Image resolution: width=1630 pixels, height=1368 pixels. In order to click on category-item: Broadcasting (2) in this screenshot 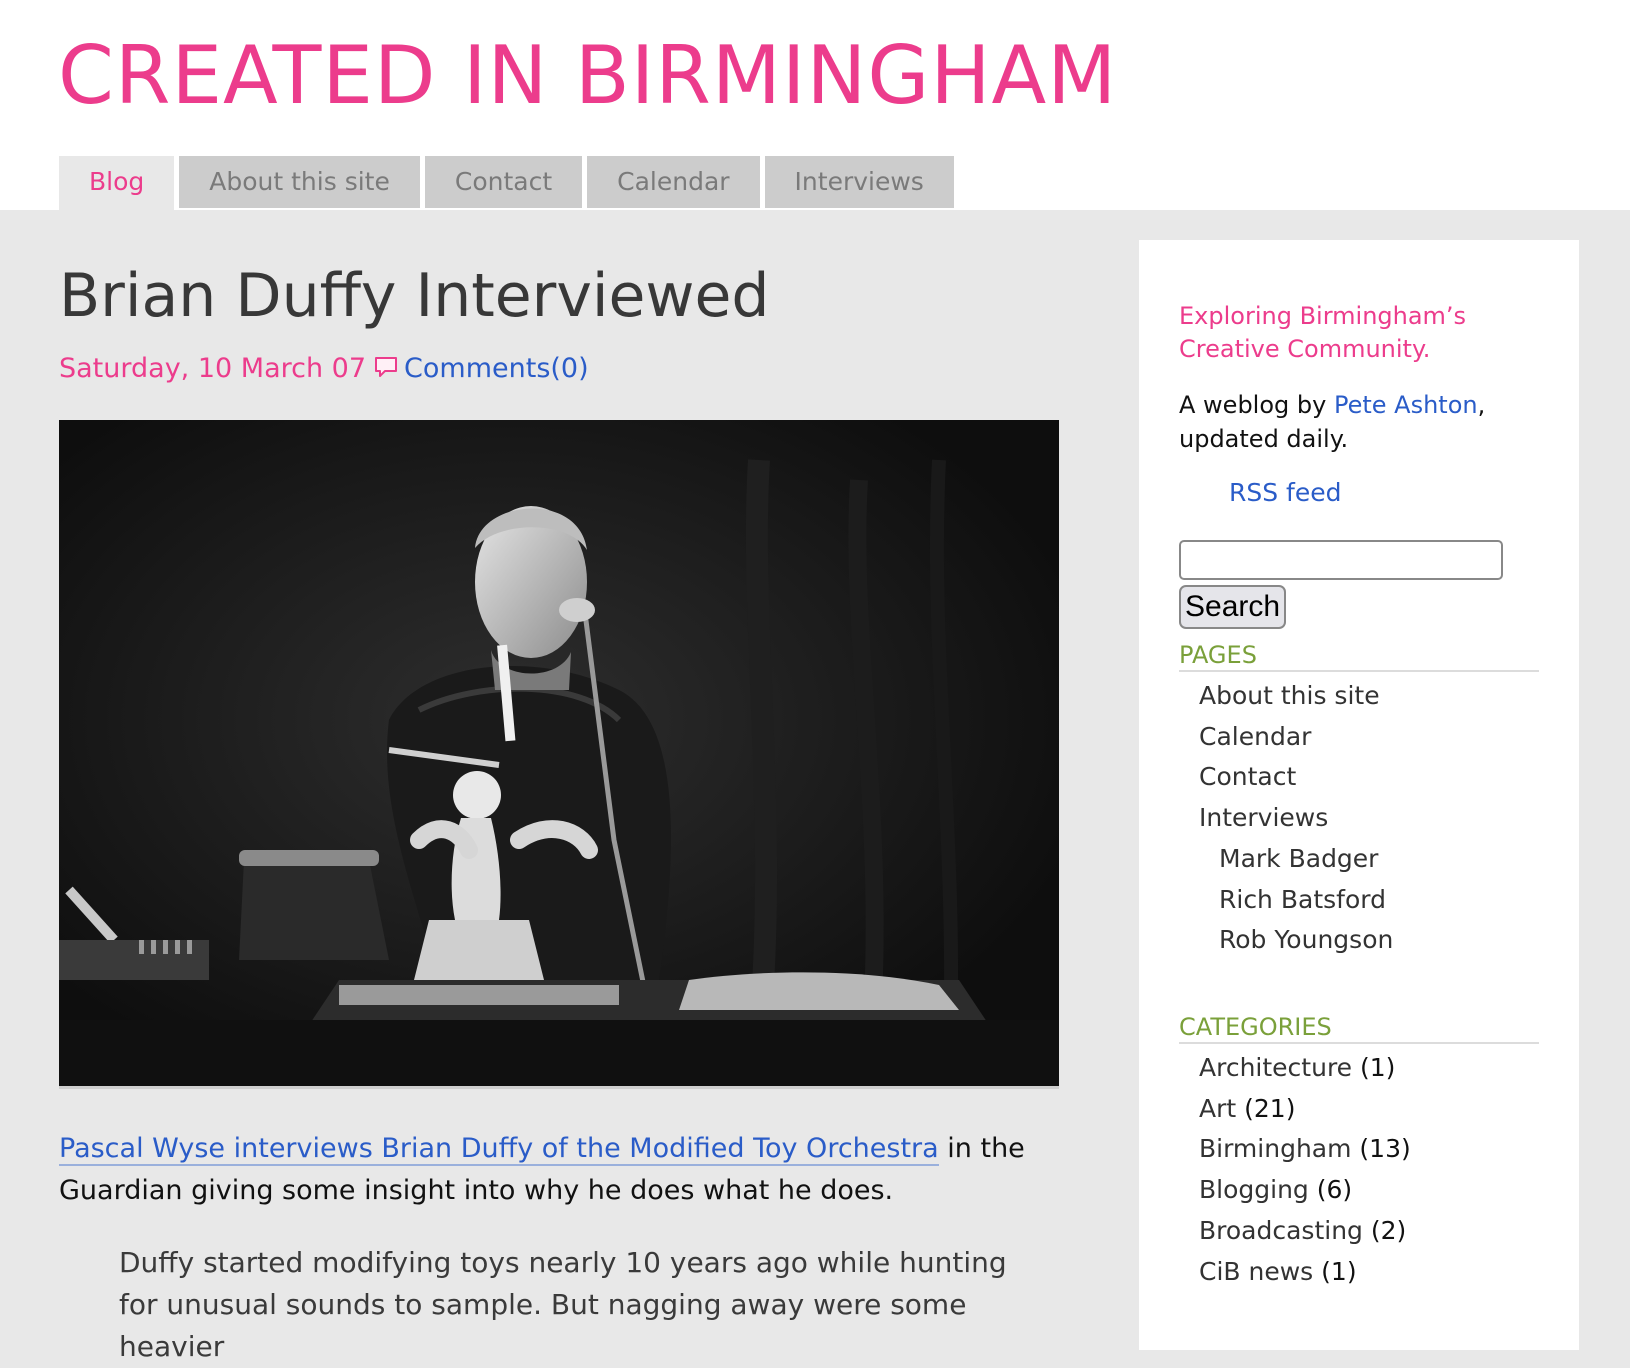, I will do `click(1305, 1231)`.